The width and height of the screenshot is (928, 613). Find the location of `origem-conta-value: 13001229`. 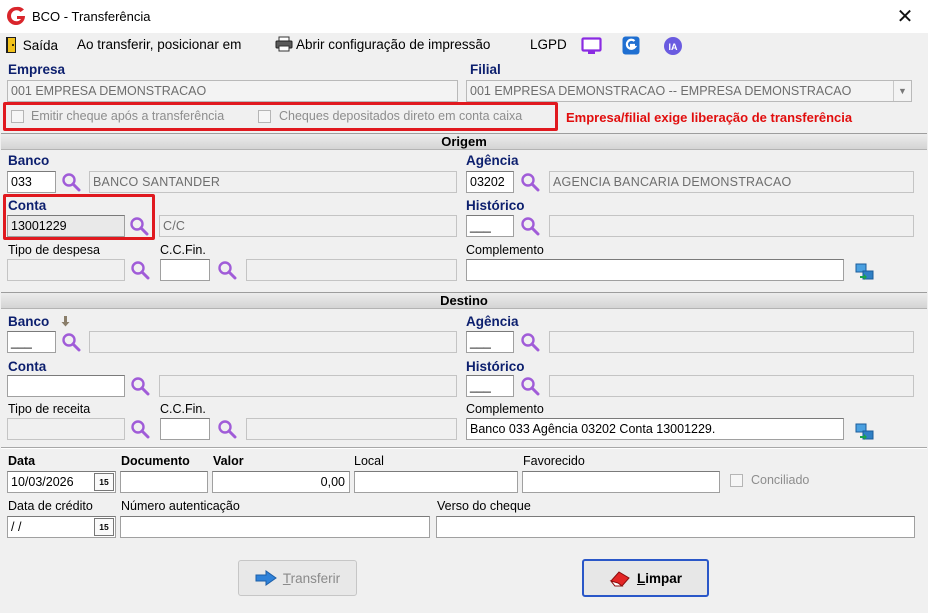

origem-conta-value: 13001229 is located at coordinates (39, 226).